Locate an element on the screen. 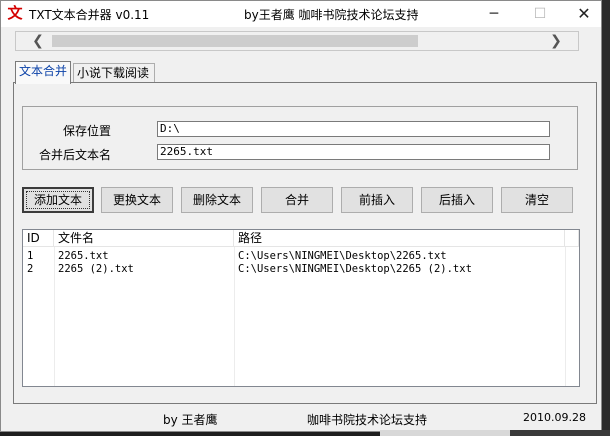 Image resolution: width=610 pixels, height=436 pixels. tab-novel-download: 小说下载阅读 is located at coordinates (114, 73).